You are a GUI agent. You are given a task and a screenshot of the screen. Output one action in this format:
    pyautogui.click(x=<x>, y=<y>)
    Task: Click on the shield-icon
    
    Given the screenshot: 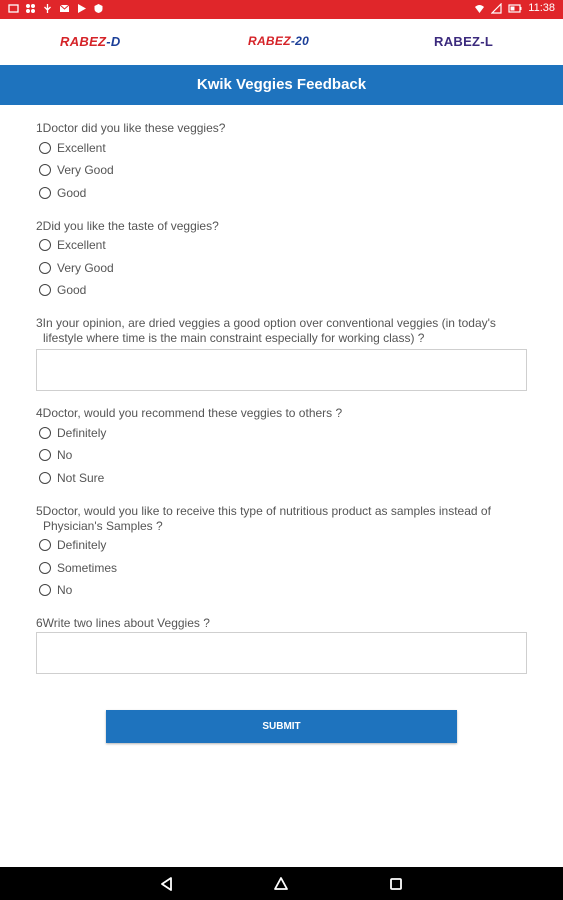 What is the action you would take?
    pyautogui.click(x=98, y=8)
    